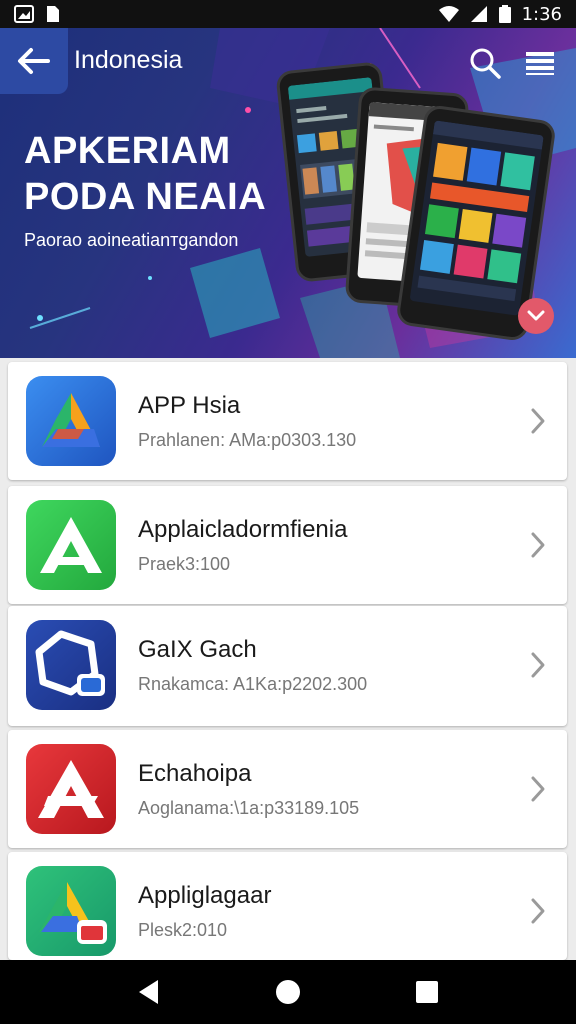 Image resolution: width=576 pixels, height=1024 pixels. Describe the element at coordinates (189, 405) in the screenshot. I see `app-name: APP Hsia` at that location.